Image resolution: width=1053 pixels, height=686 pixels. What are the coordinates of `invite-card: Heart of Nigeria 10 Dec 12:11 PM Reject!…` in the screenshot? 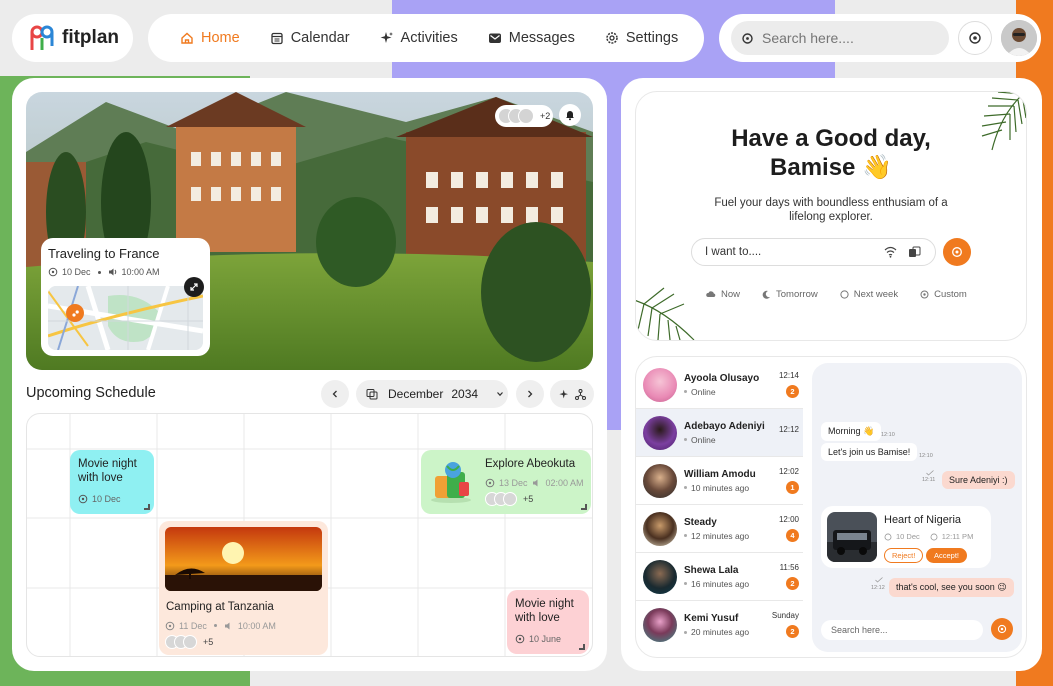 It's located at (906, 537).